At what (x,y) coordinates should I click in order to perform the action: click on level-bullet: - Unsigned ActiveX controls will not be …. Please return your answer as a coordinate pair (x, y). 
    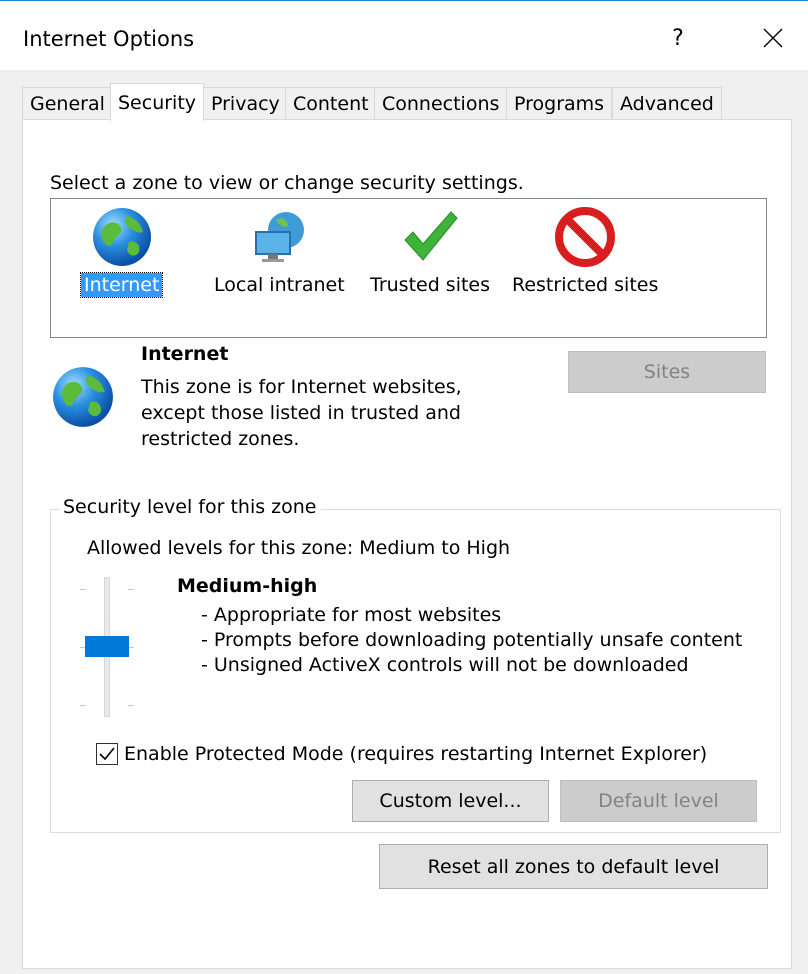
    Looking at the image, I should click on (445, 665).